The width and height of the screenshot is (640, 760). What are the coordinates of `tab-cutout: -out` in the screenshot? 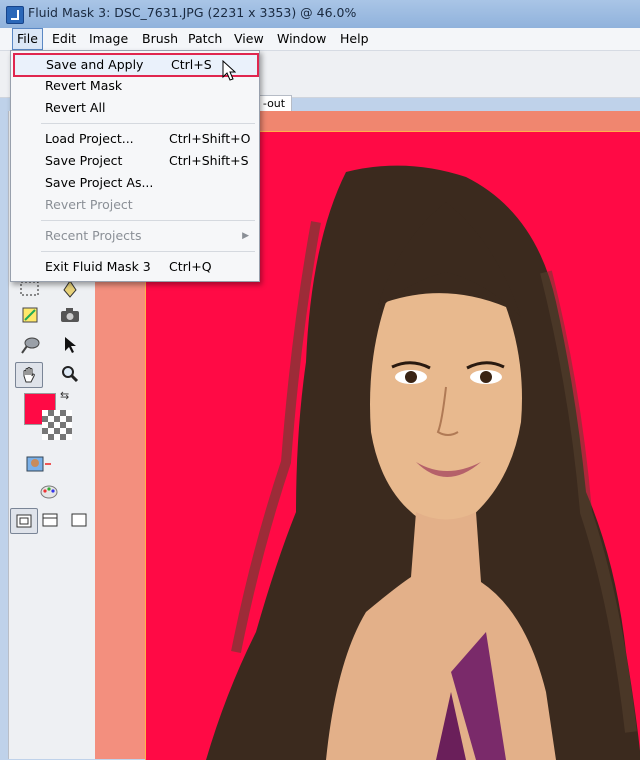 It's located at (274, 103).